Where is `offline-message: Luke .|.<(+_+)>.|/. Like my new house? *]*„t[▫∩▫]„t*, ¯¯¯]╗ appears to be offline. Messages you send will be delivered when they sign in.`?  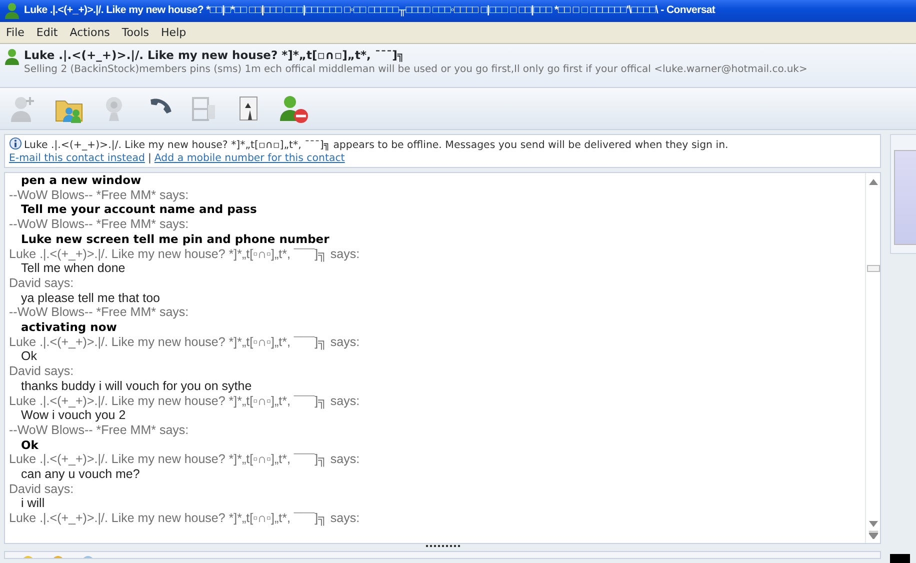 offline-message: Luke .|.<(+_+)>.|/. Like my new house? *]*„t[▫∩▫]„t*, ¯¯¯]╗ appears to be offline. Messages you send will be delivered when they sign in. is located at coordinates (376, 145).